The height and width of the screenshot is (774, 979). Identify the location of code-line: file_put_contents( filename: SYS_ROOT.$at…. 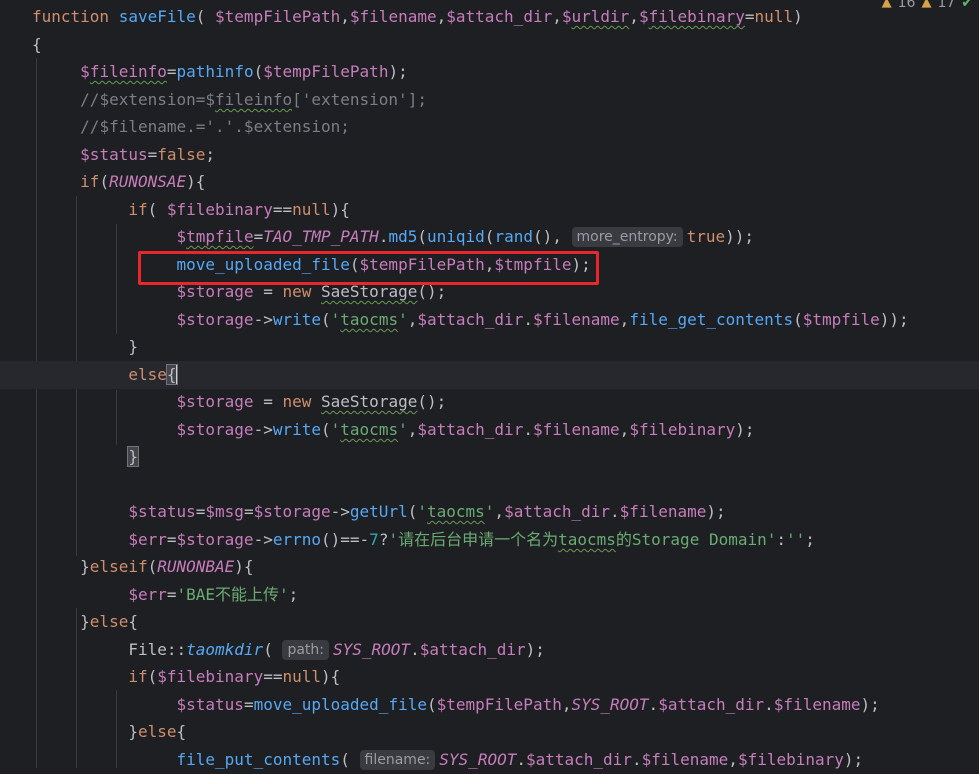
(489, 760).